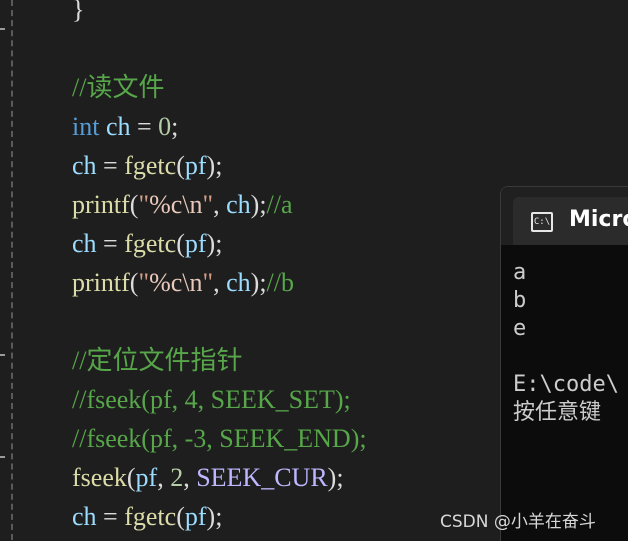 This screenshot has width=628, height=541. Describe the element at coordinates (520, 272) in the screenshot. I see `console-output-line: a` at that location.